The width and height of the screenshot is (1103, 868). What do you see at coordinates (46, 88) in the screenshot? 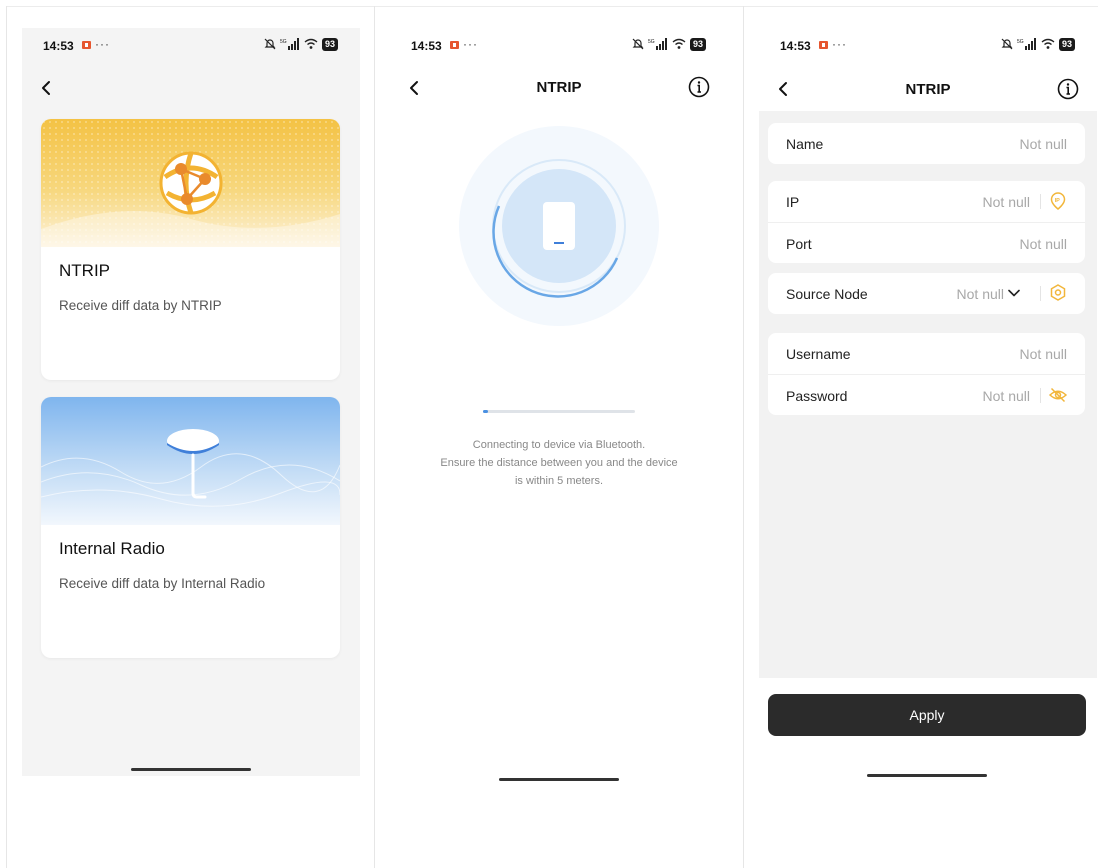
I see `back-arrow-icon` at bounding box center [46, 88].